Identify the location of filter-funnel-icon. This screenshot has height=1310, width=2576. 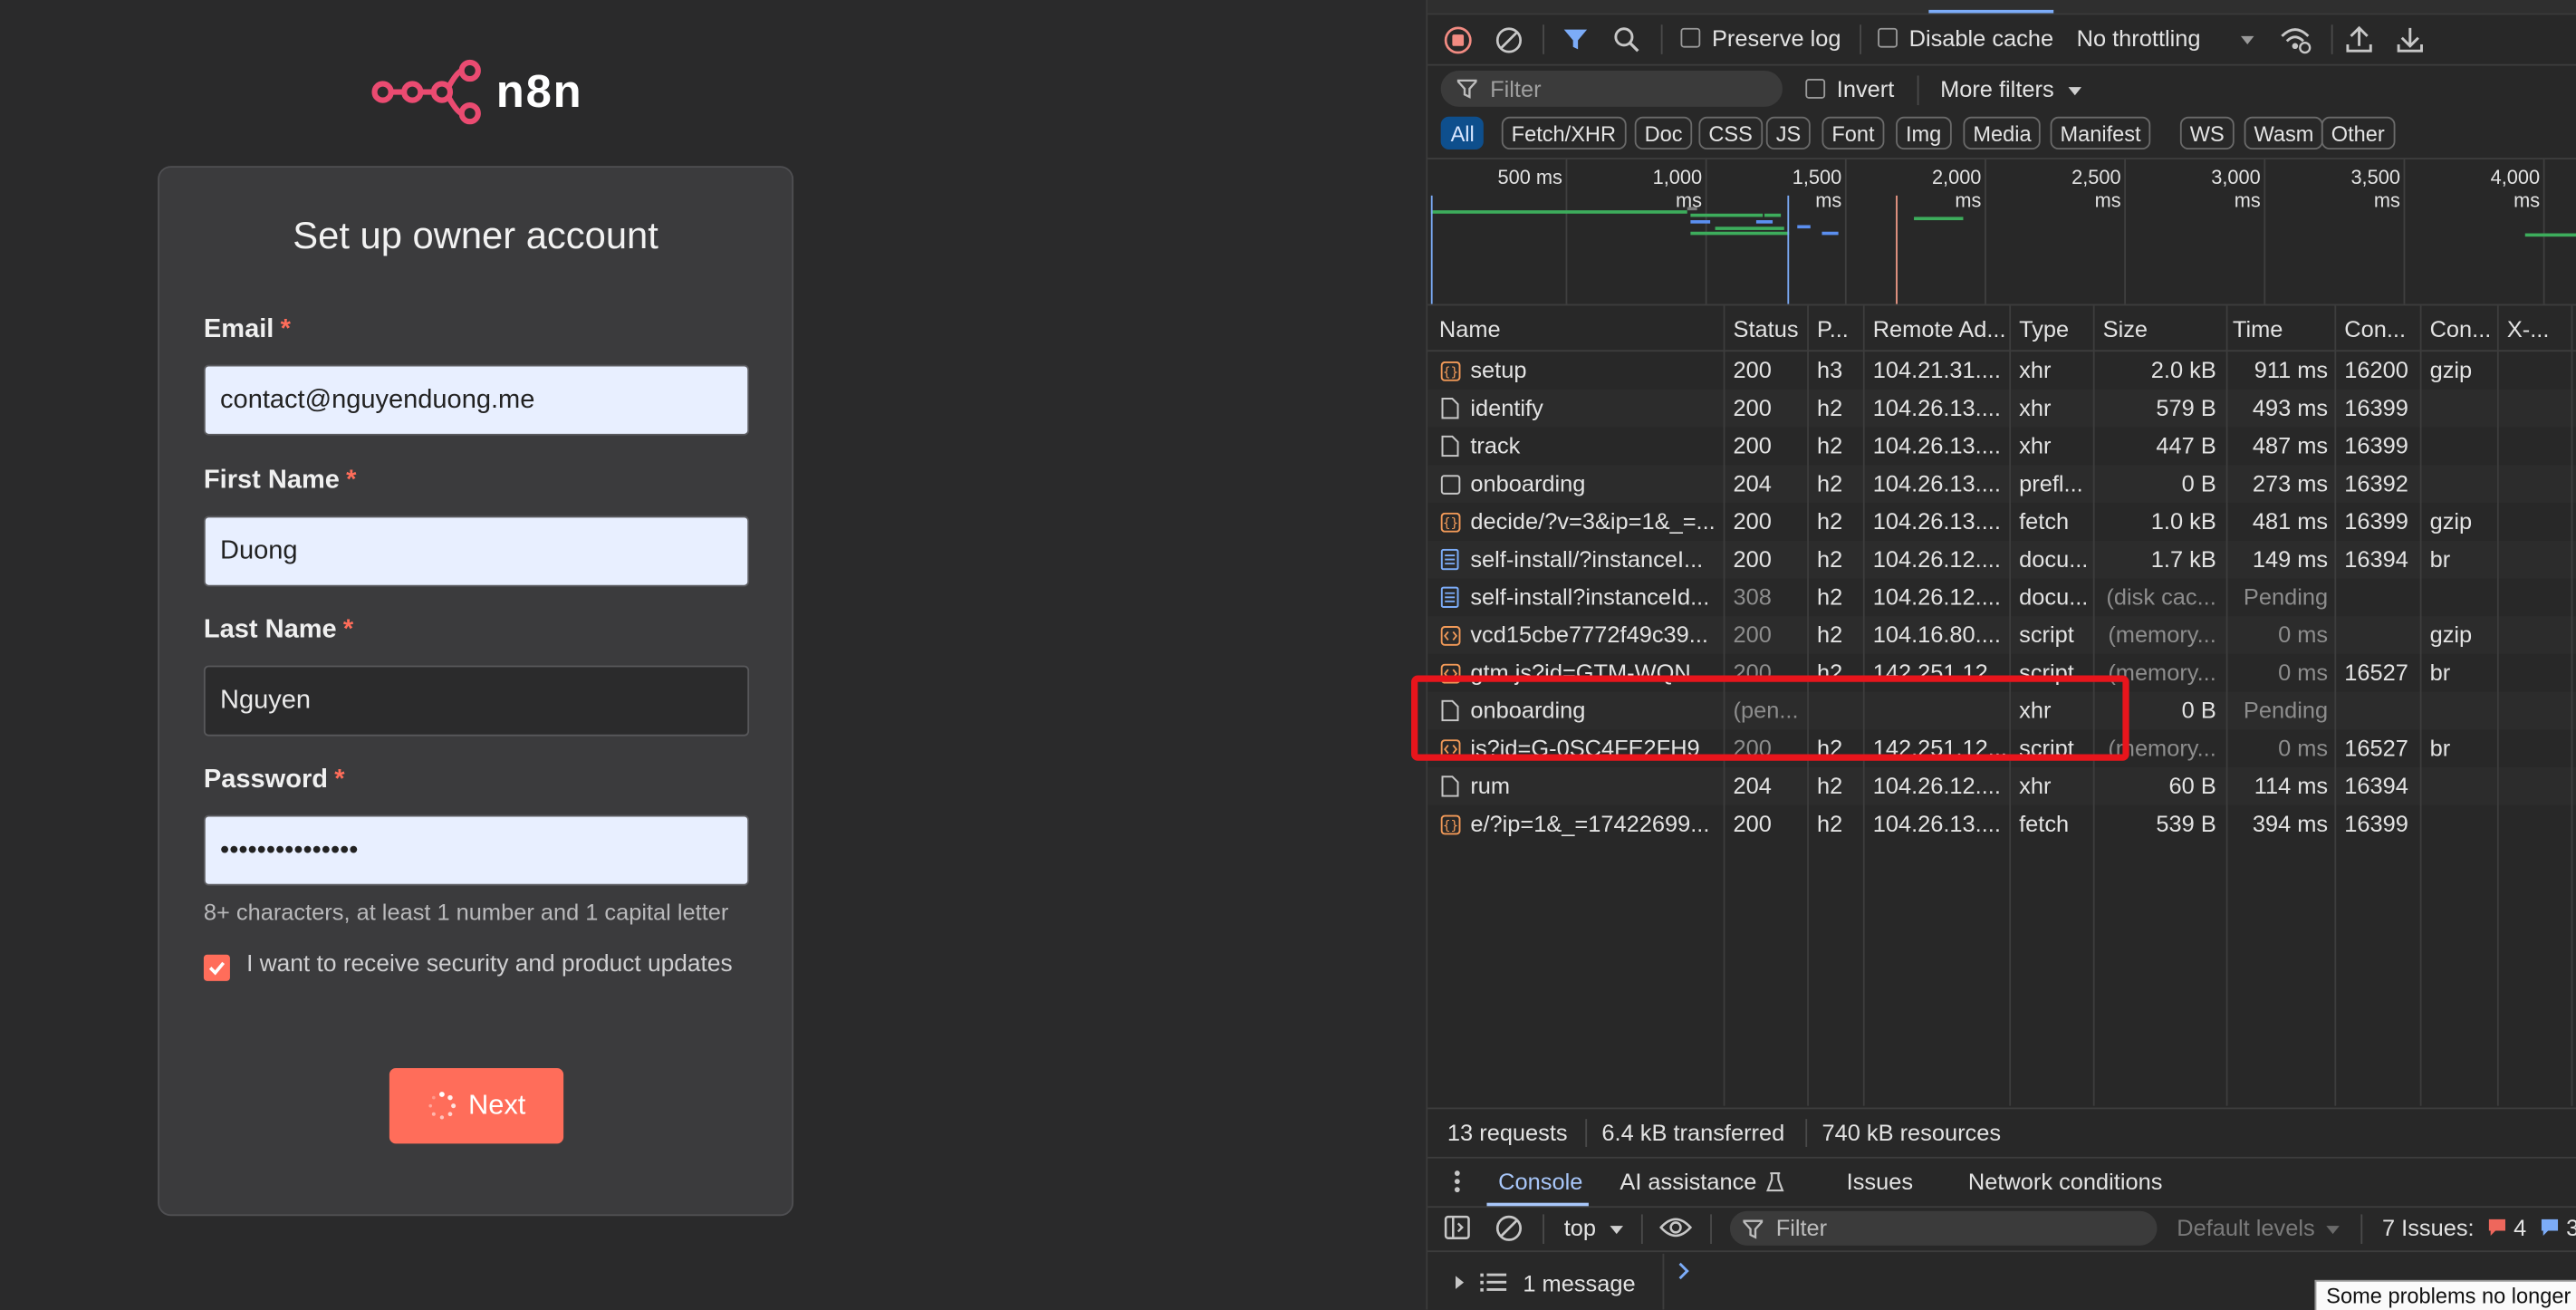
(1575, 39).